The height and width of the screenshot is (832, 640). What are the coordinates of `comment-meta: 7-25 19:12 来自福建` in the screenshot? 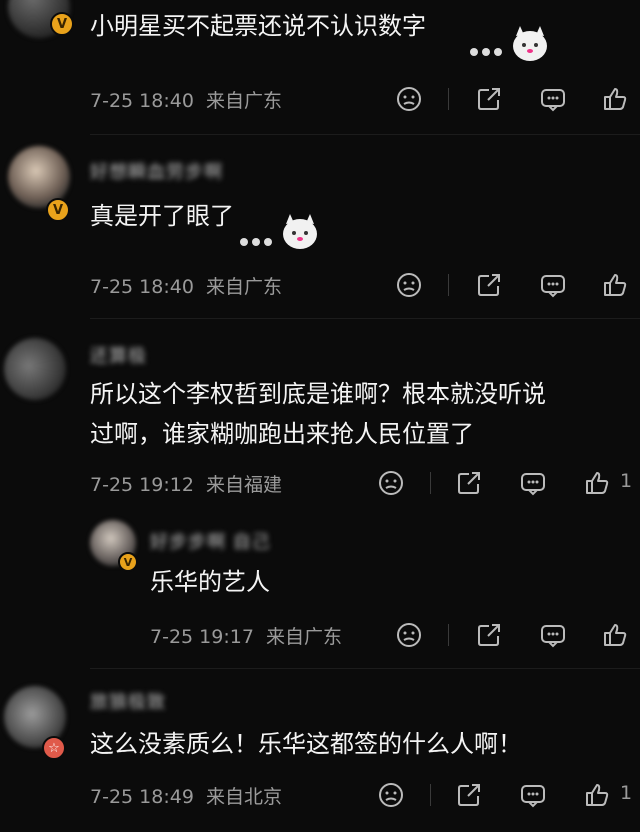 It's located at (186, 483).